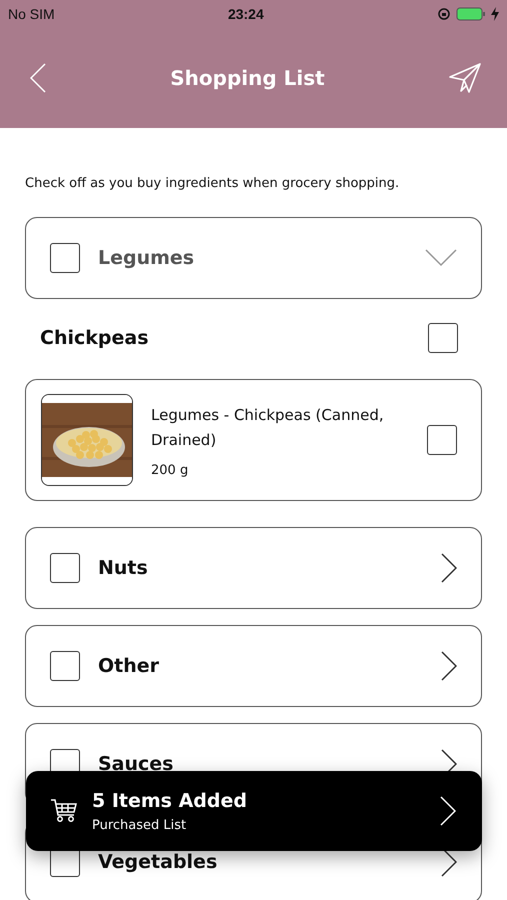 This screenshot has width=507, height=900. I want to click on ingredient-card: Legumes - Chickpeas (Canned, Drained) 200 g, so click(253, 440).